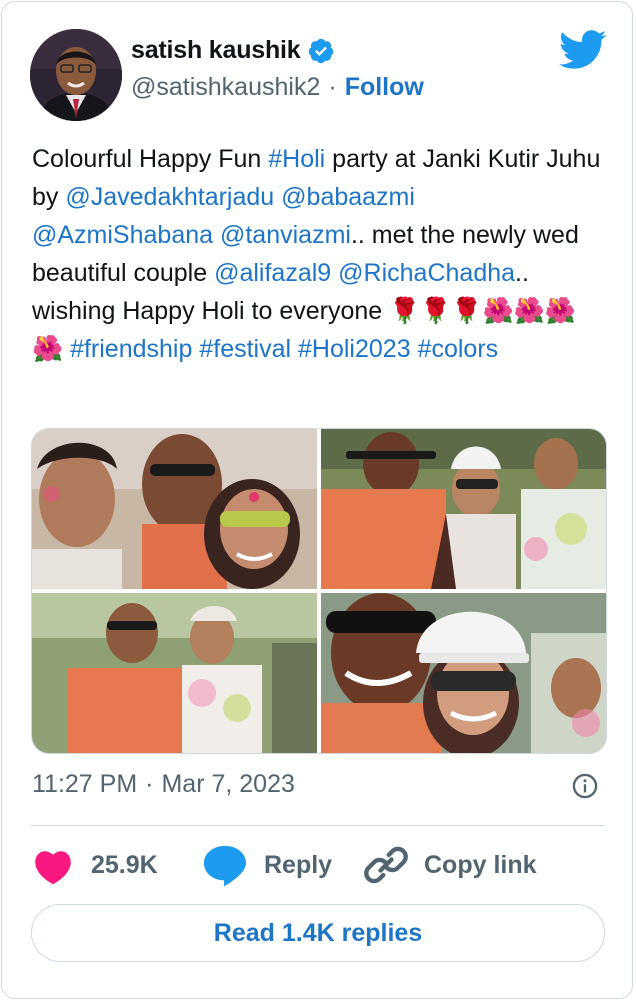  I want to click on verified-icon, so click(320, 50).